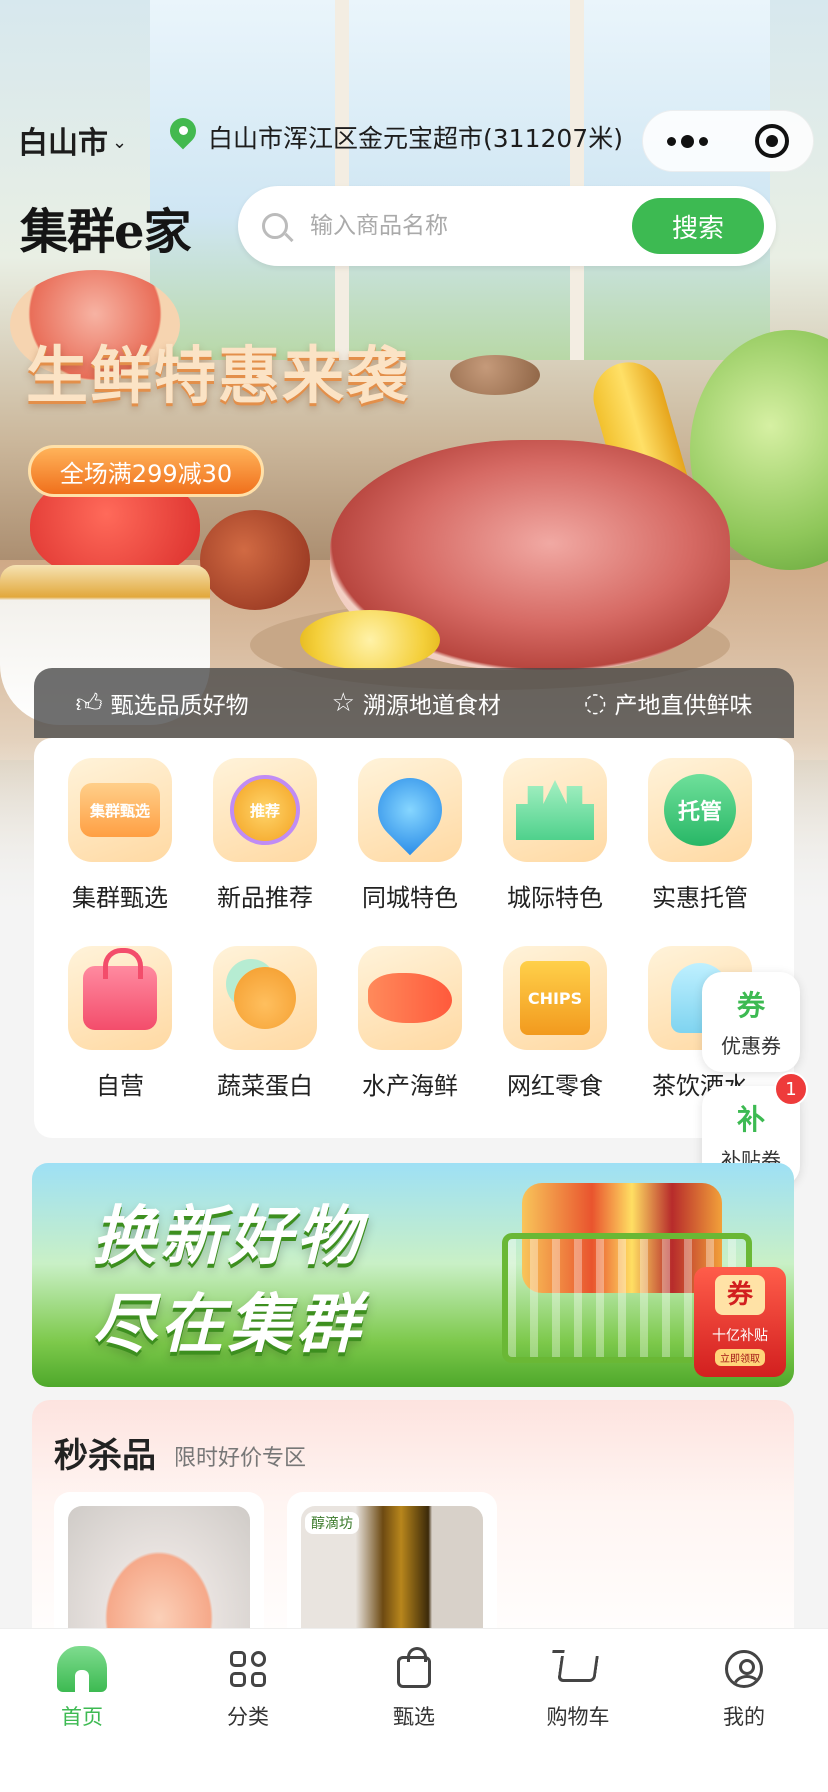  I want to click on store-location-text: 白山市浑江区金元宝超市(311207米), so click(415, 138).